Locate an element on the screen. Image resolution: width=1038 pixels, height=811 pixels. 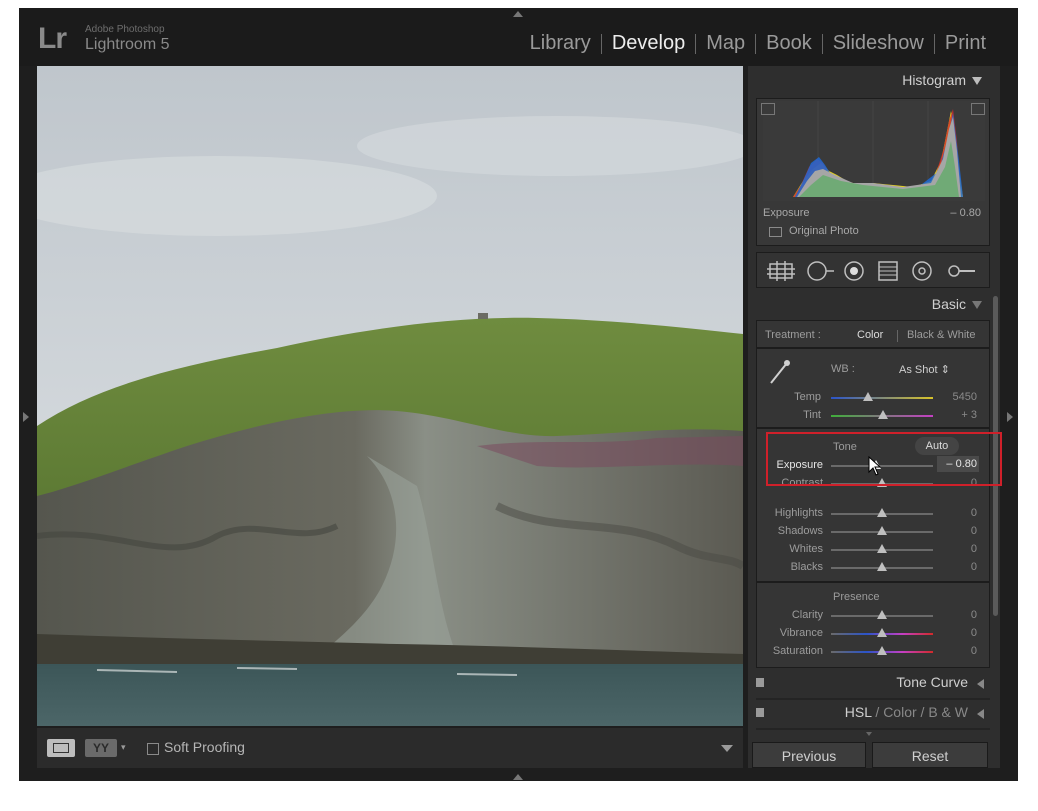
clarity-slider-thumb is located at coordinates (882, 614).